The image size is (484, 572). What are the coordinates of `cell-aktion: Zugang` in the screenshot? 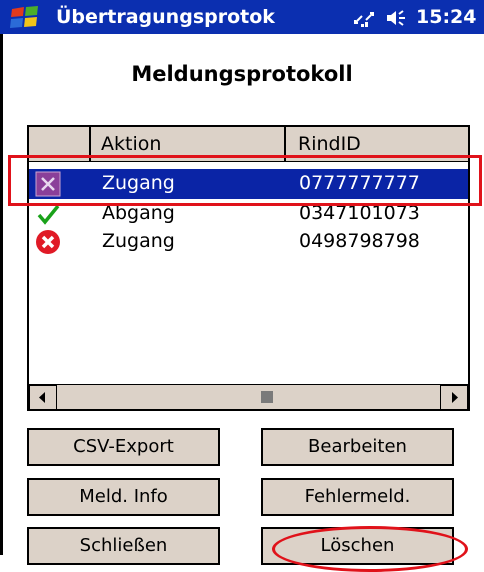 It's located at (138, 241).